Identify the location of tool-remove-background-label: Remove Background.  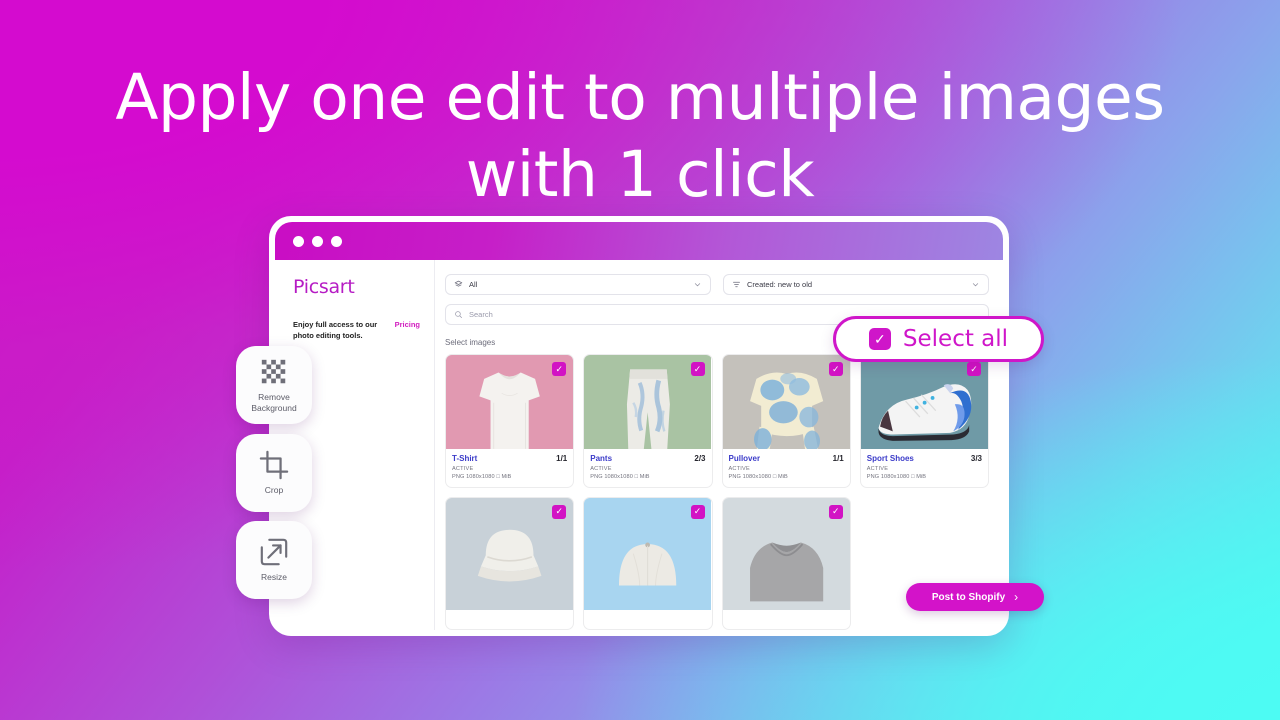
(273, 402).